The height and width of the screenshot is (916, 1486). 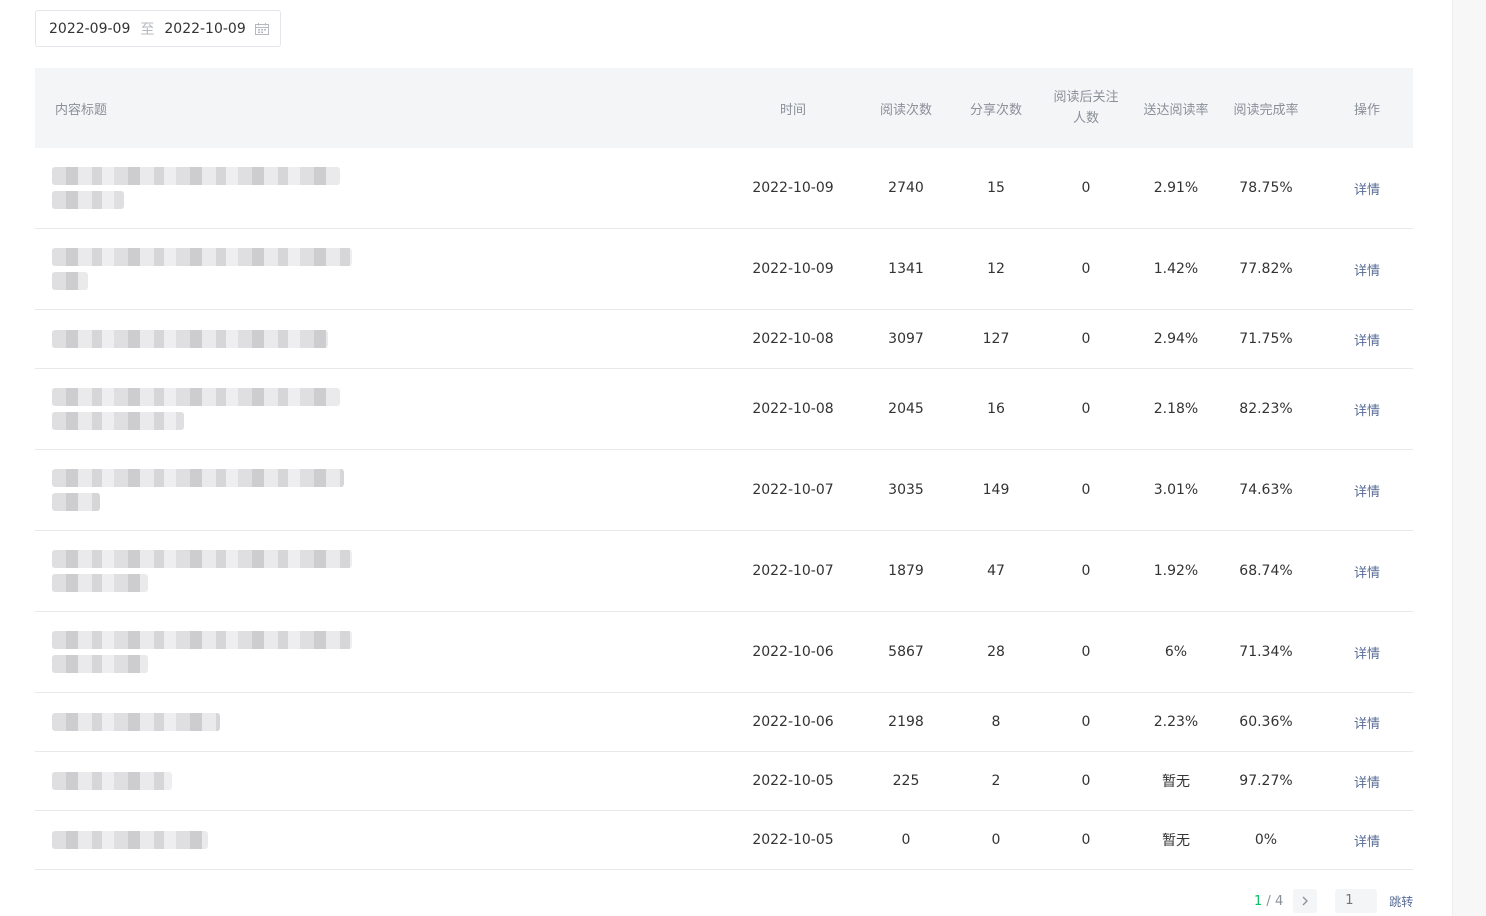 What do you see at coordinates (1305, 901) in the screenshot?
I see `chevron-right-icon` at bounding box center [1305, 901].